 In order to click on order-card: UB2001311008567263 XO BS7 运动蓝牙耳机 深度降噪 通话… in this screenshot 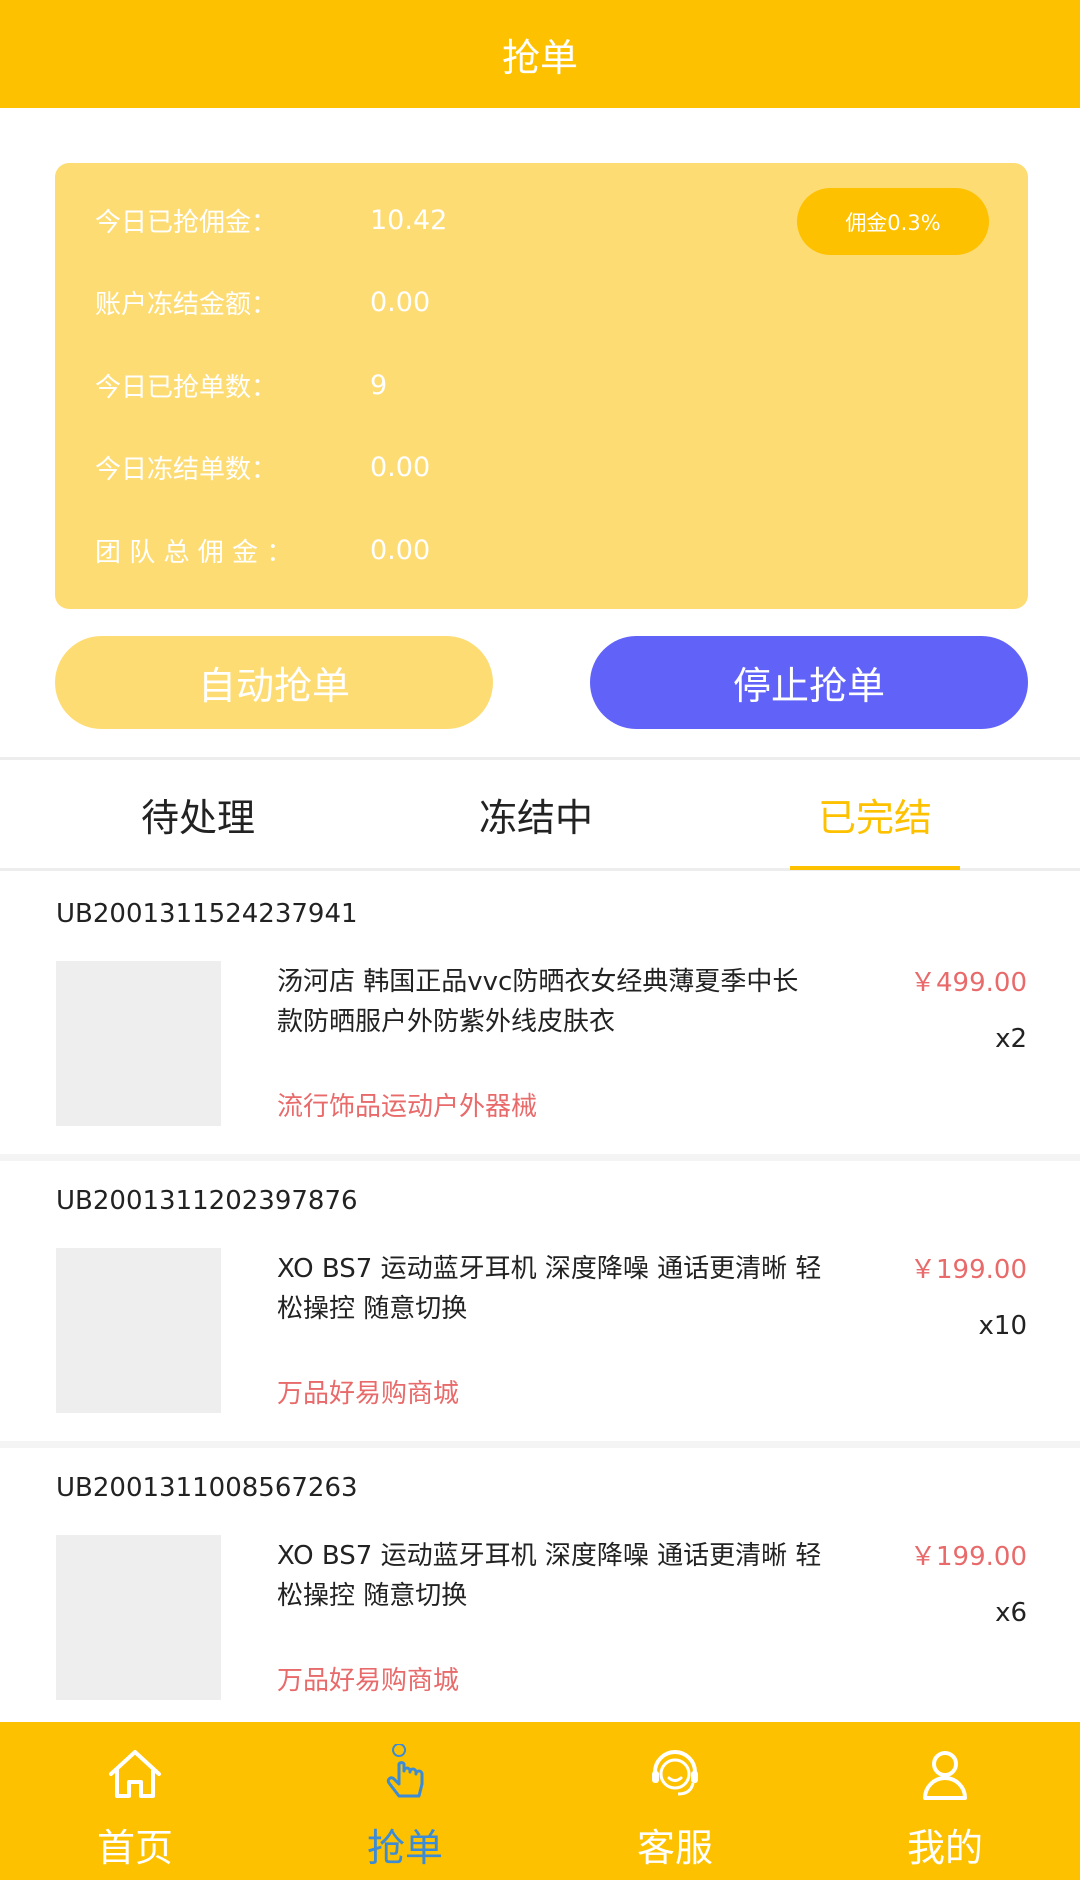, I will do `click(540, 1585)`.